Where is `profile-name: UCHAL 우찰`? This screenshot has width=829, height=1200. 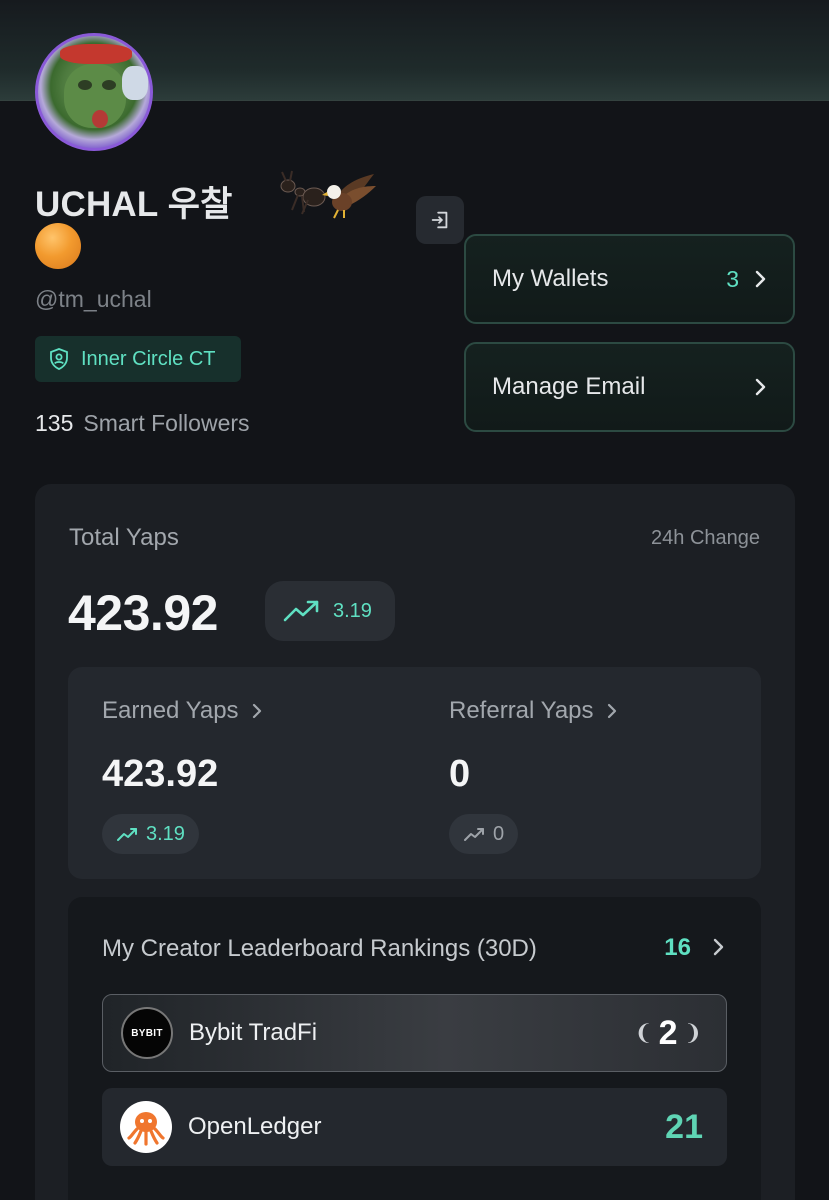 profile-name: UCHAL 우찰 is located at coordinates (134, 204).